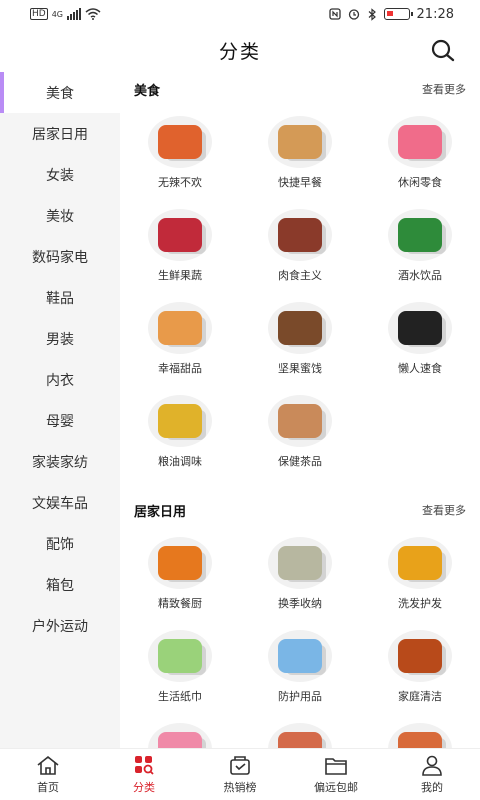 The width and height of the screenshot is (480, 800). What do you see at coordinates (180, 696) in the screenshot?
I see `category-label: 生活纸巾` at bounding box center [180, 696].